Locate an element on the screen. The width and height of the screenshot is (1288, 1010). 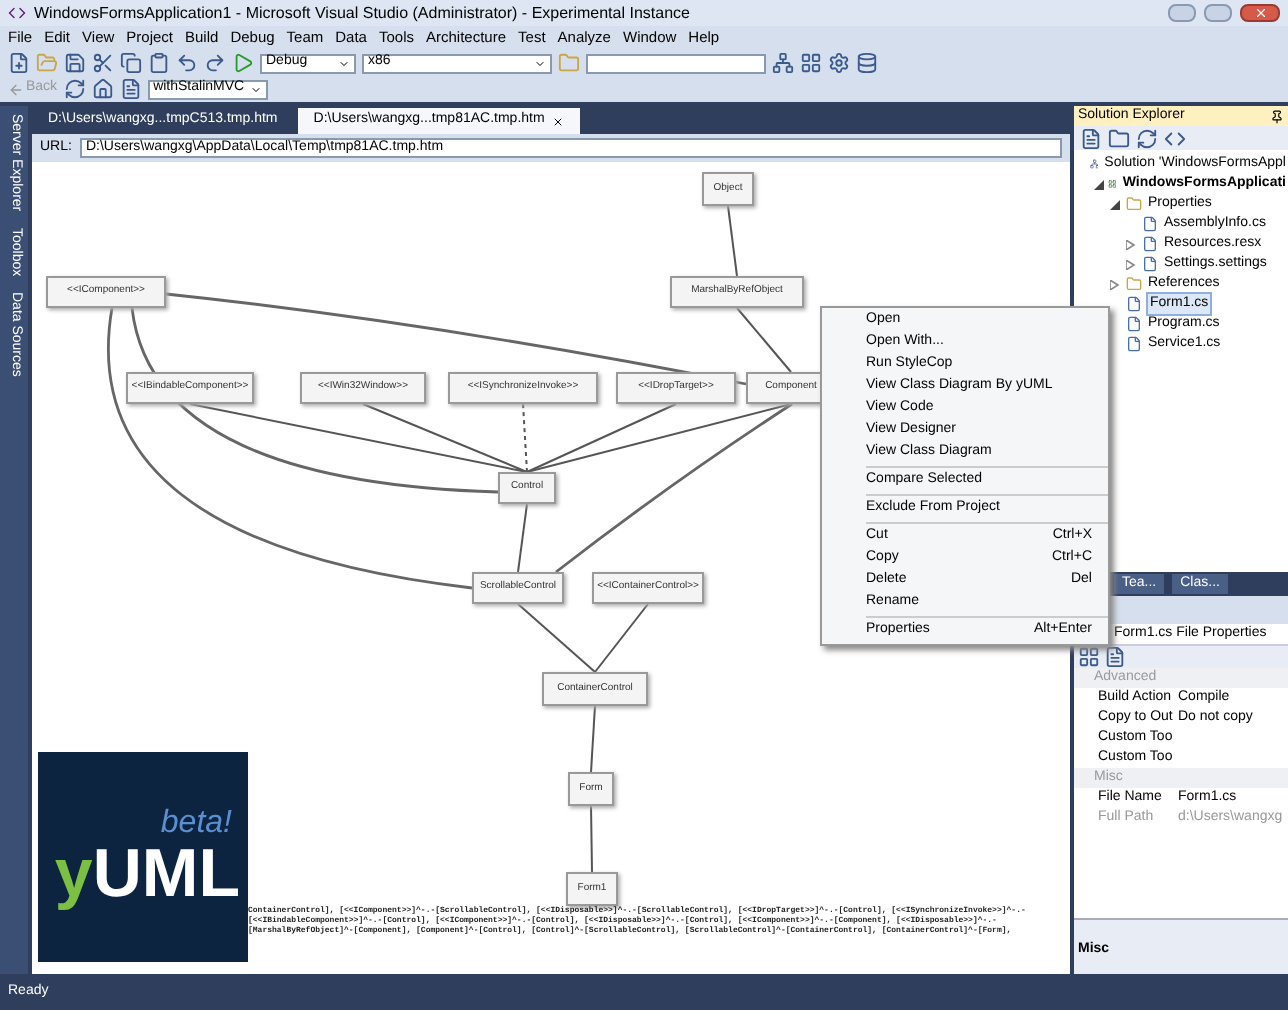
diagram-icon is located at coordinates (783, 63).